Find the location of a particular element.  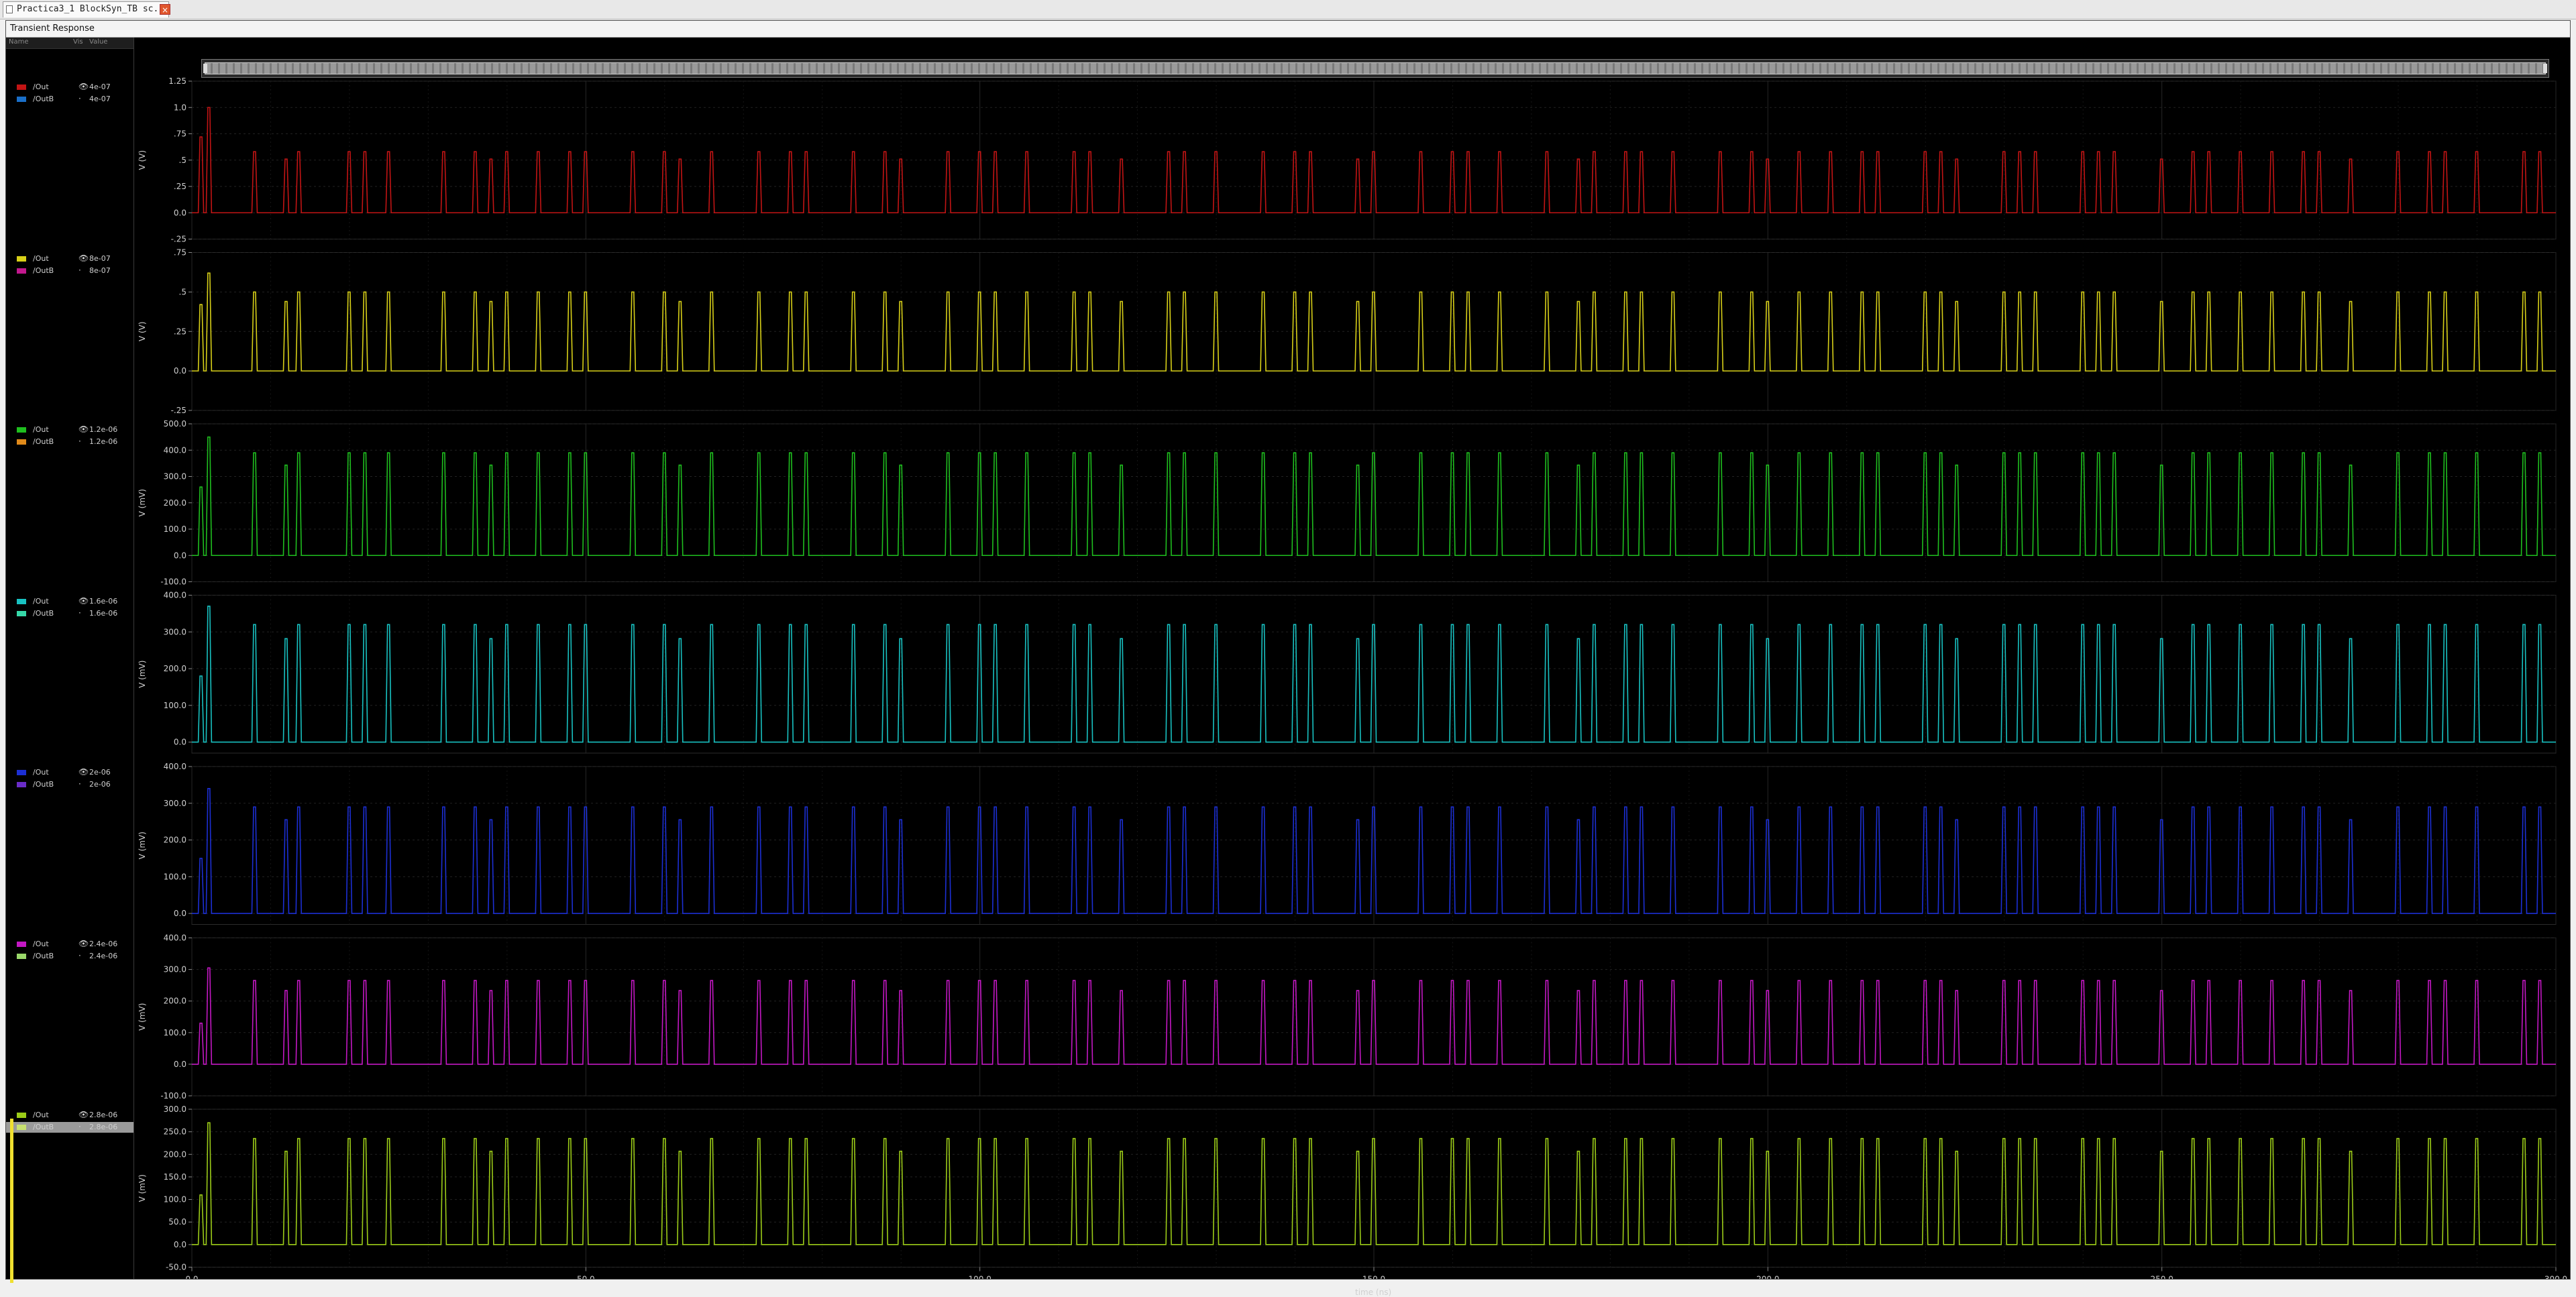

y-tick-label: 400.0 is located at coordinates (175, 595).